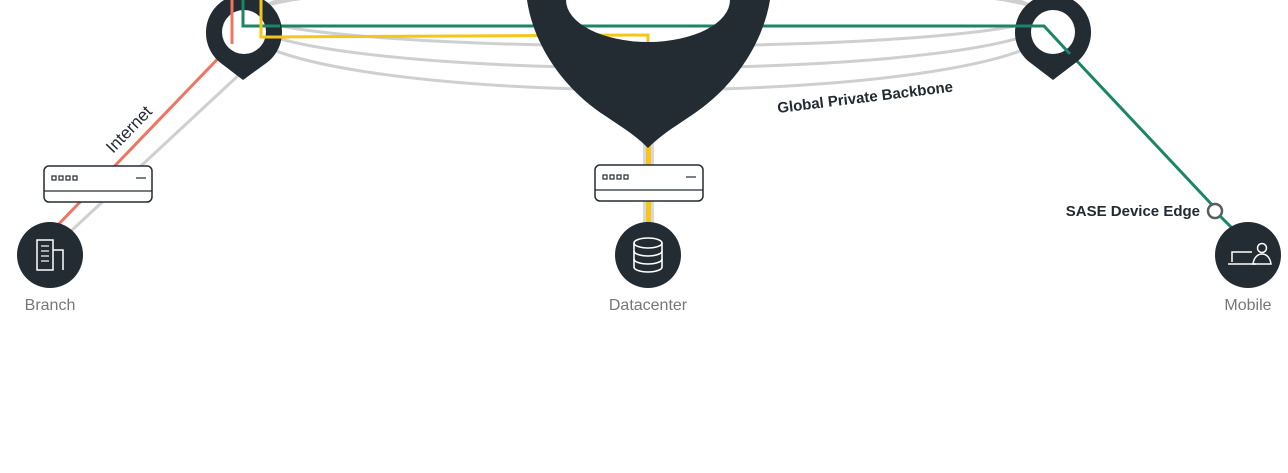 This screenshot has width=1288, height=473. I want to click on sase-device-edge-label: SASE Device Edge, so click(1133, 211).